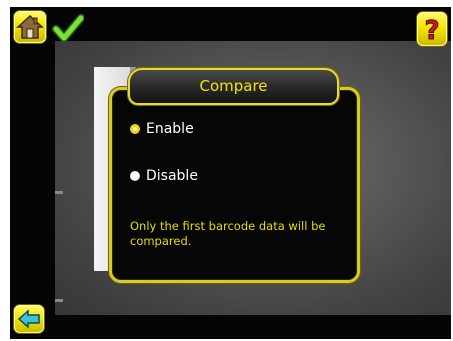  I want to click on enable-option: Enable, so click(162, 129).